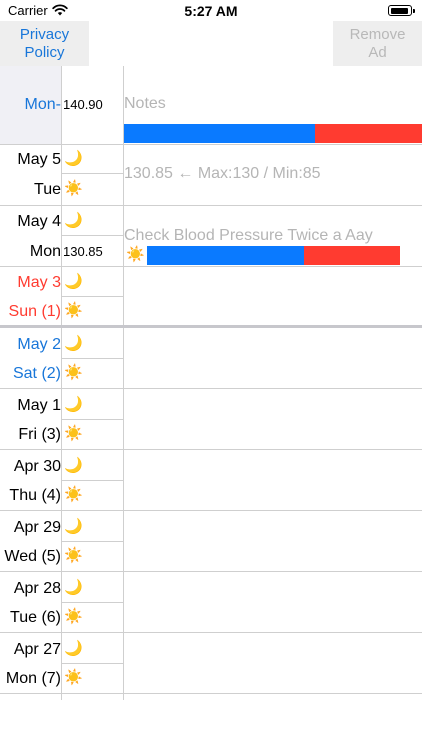  What do you see at coordinates (352, 255) in the screenshot?
I see `bar-diastolic` at bounding box center [352, 255].